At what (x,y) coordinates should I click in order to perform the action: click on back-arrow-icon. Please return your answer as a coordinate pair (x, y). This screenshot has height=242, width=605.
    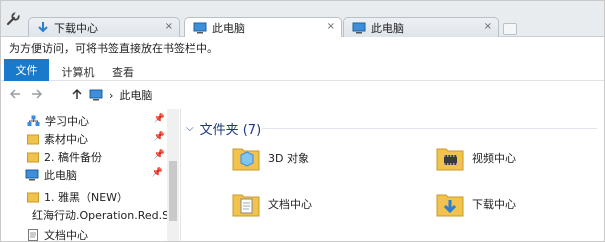
    Looking at the image, I should click on (15, 94).